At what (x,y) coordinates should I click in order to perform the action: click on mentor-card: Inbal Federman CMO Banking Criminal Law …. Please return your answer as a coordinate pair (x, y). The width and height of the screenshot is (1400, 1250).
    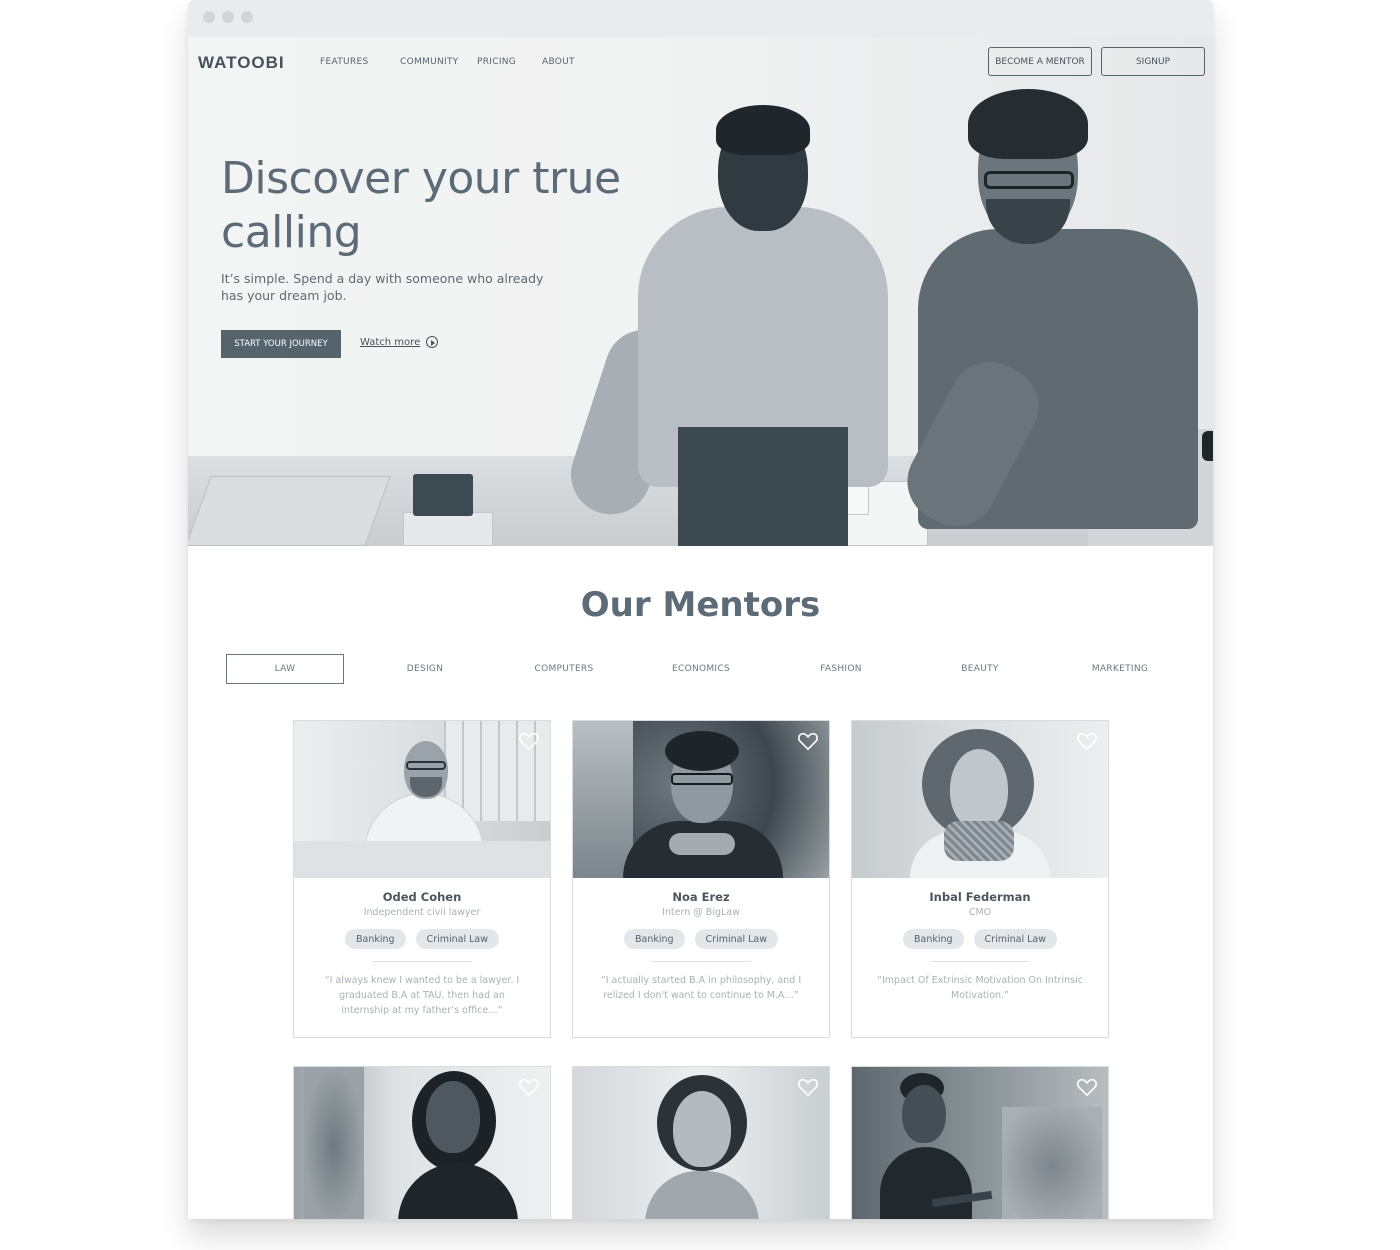
    Looking at the image, I should click on (980, 879).